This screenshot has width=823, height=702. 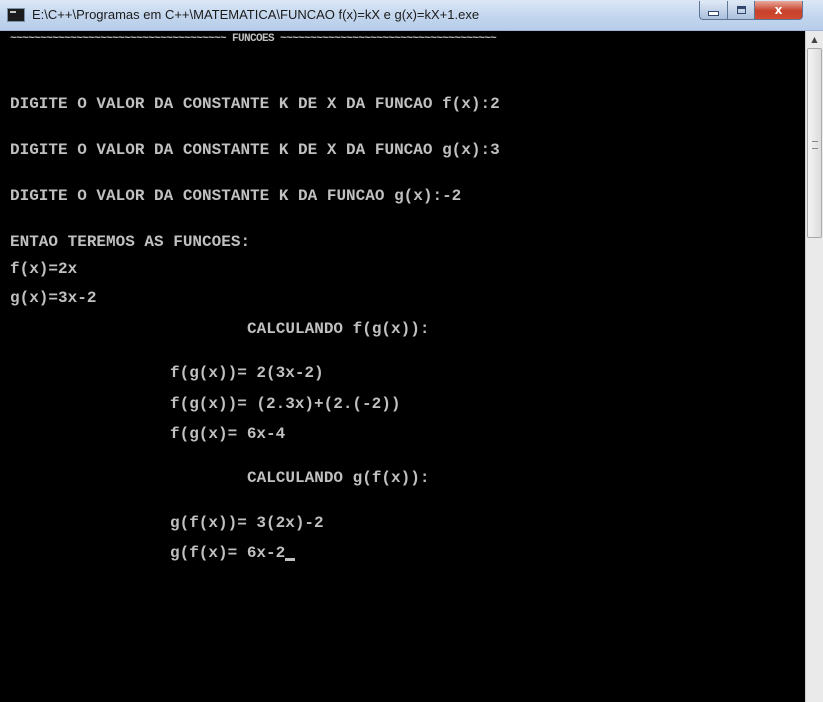 What do you see at coordinates (338, 478) in the screenshot?
I see `calc-gf-heading: CALCULANDO g(f(x)):` at bounding box center [338, 478].